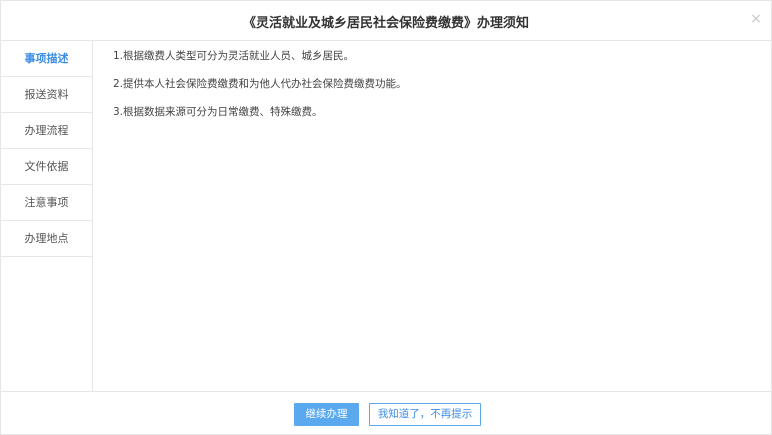  I want to click on dialog-footer: 继续办理 我知道了，不再提示, so click(386, 412).